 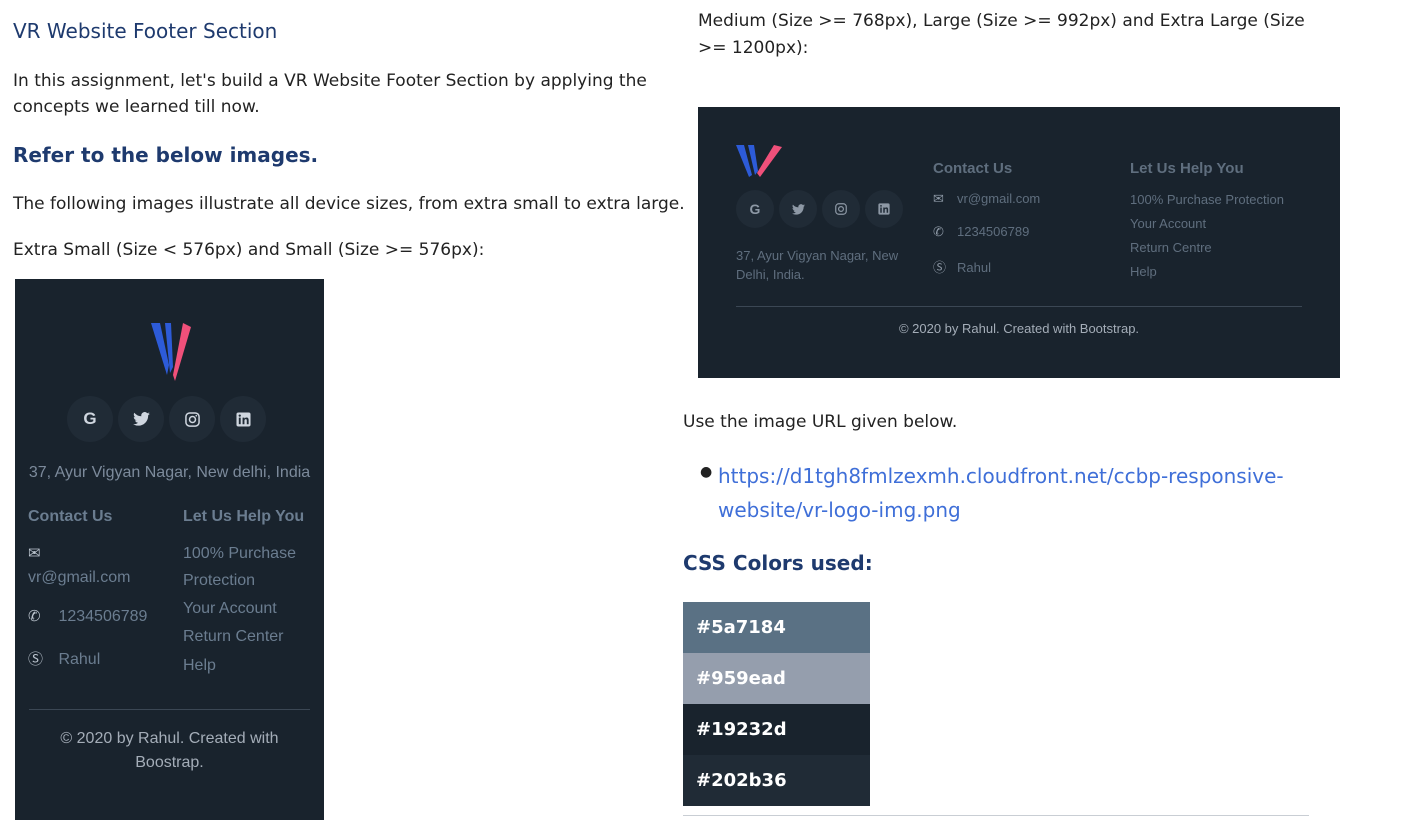 What do you see at coordinates (776, 627) in the screenshot?
I see `color-swatch-5a7184: #5a7184` at bounding box center [776, 627].